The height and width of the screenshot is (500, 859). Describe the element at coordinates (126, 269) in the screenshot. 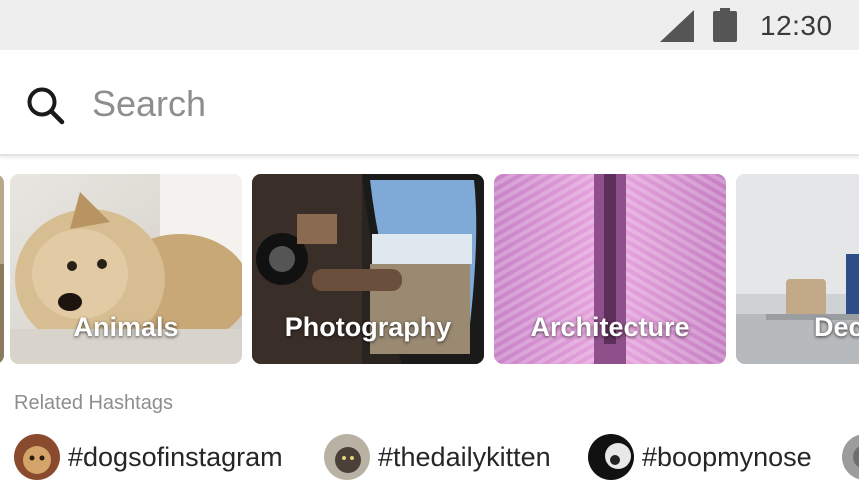

I see `category-card-animals: Animals` at that location.